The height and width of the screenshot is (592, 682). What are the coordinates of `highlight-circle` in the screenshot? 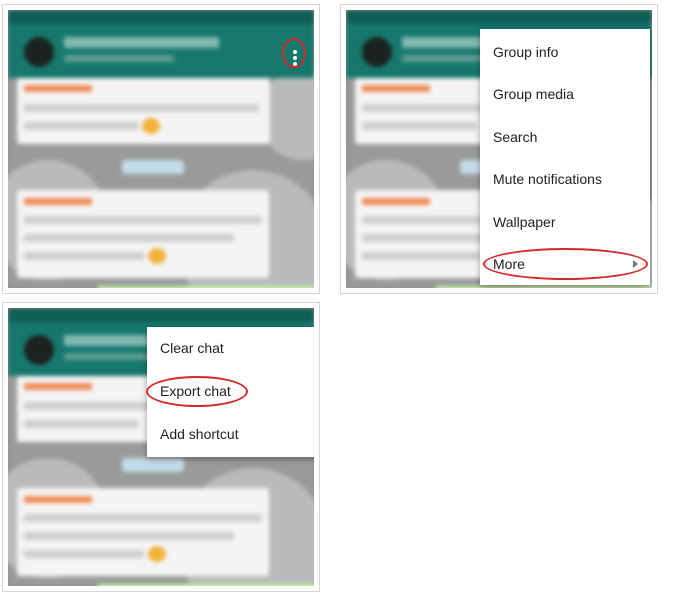 It's located at (294, 53).